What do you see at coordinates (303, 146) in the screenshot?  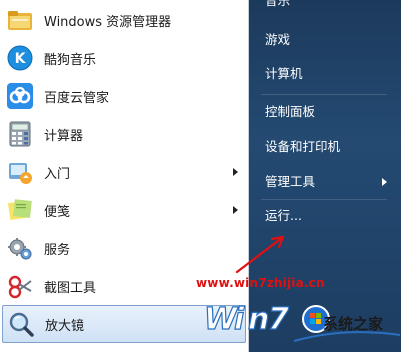 I see `place-label: 设备和打印机` at bounding box center [303, 146].